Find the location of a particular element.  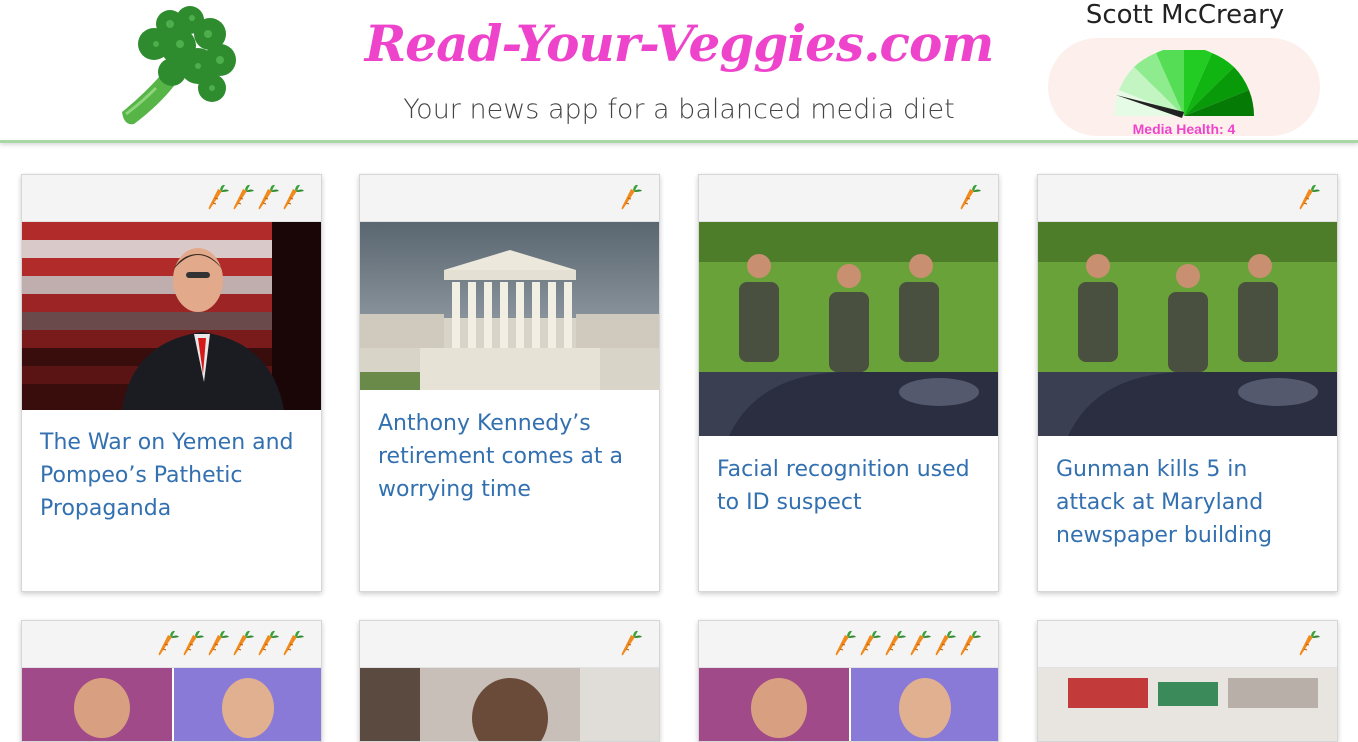

user-name: Scott McCreary is located at coordinates (1185, 15).